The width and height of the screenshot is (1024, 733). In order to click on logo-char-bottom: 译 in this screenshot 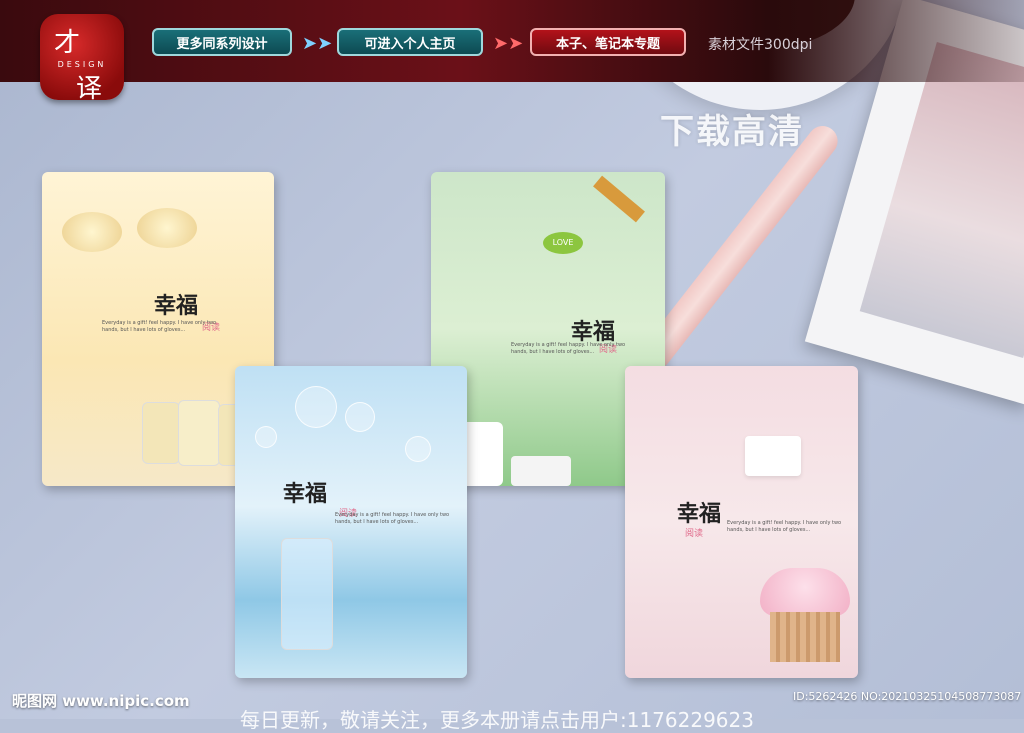, I will do `click(89, 89)`.